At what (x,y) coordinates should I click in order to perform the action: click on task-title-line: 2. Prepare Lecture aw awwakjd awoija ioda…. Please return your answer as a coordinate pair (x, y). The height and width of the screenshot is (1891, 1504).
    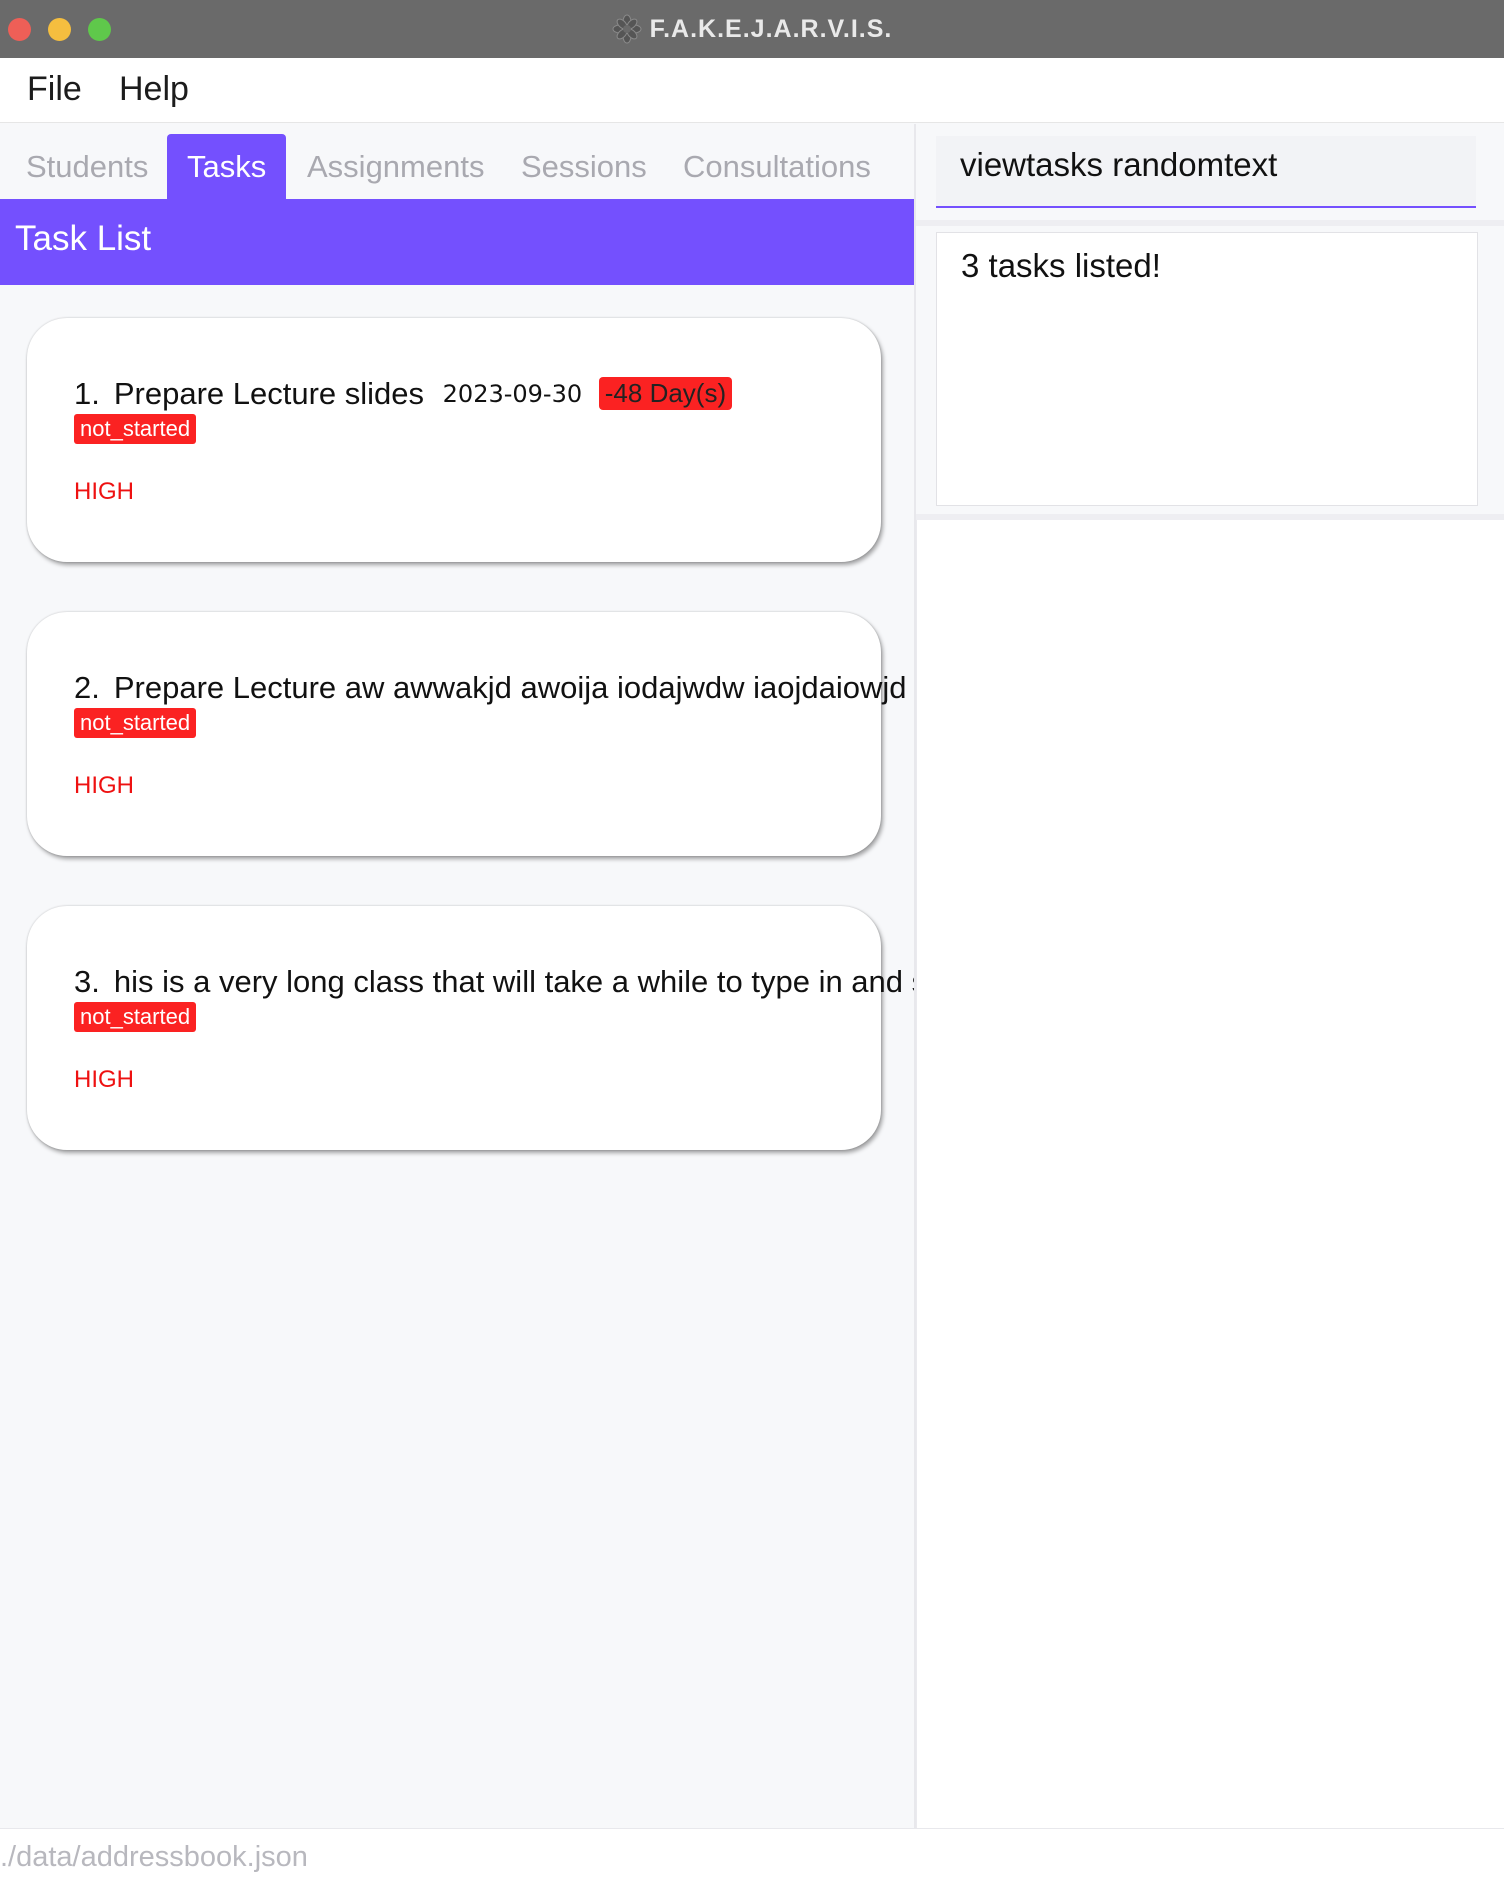
    Looking at the image, I should click on (547, 688).